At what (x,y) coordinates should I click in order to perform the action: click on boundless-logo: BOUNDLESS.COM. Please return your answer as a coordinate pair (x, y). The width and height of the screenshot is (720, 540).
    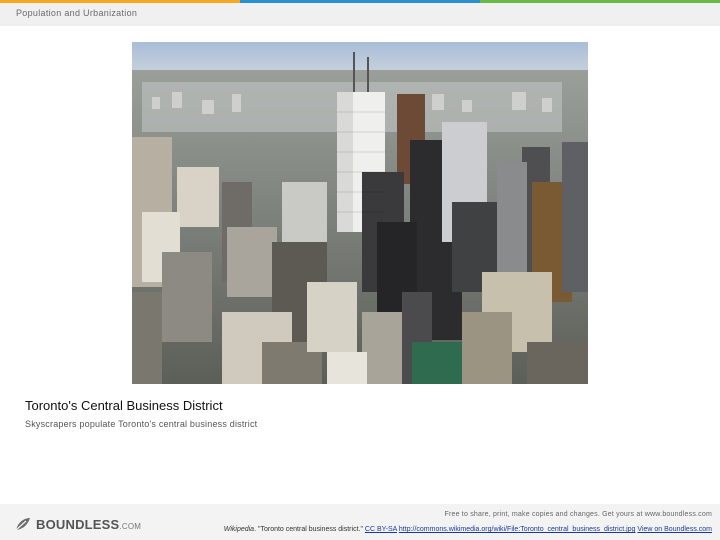
    Looking at the image, I should click on (77, 524).